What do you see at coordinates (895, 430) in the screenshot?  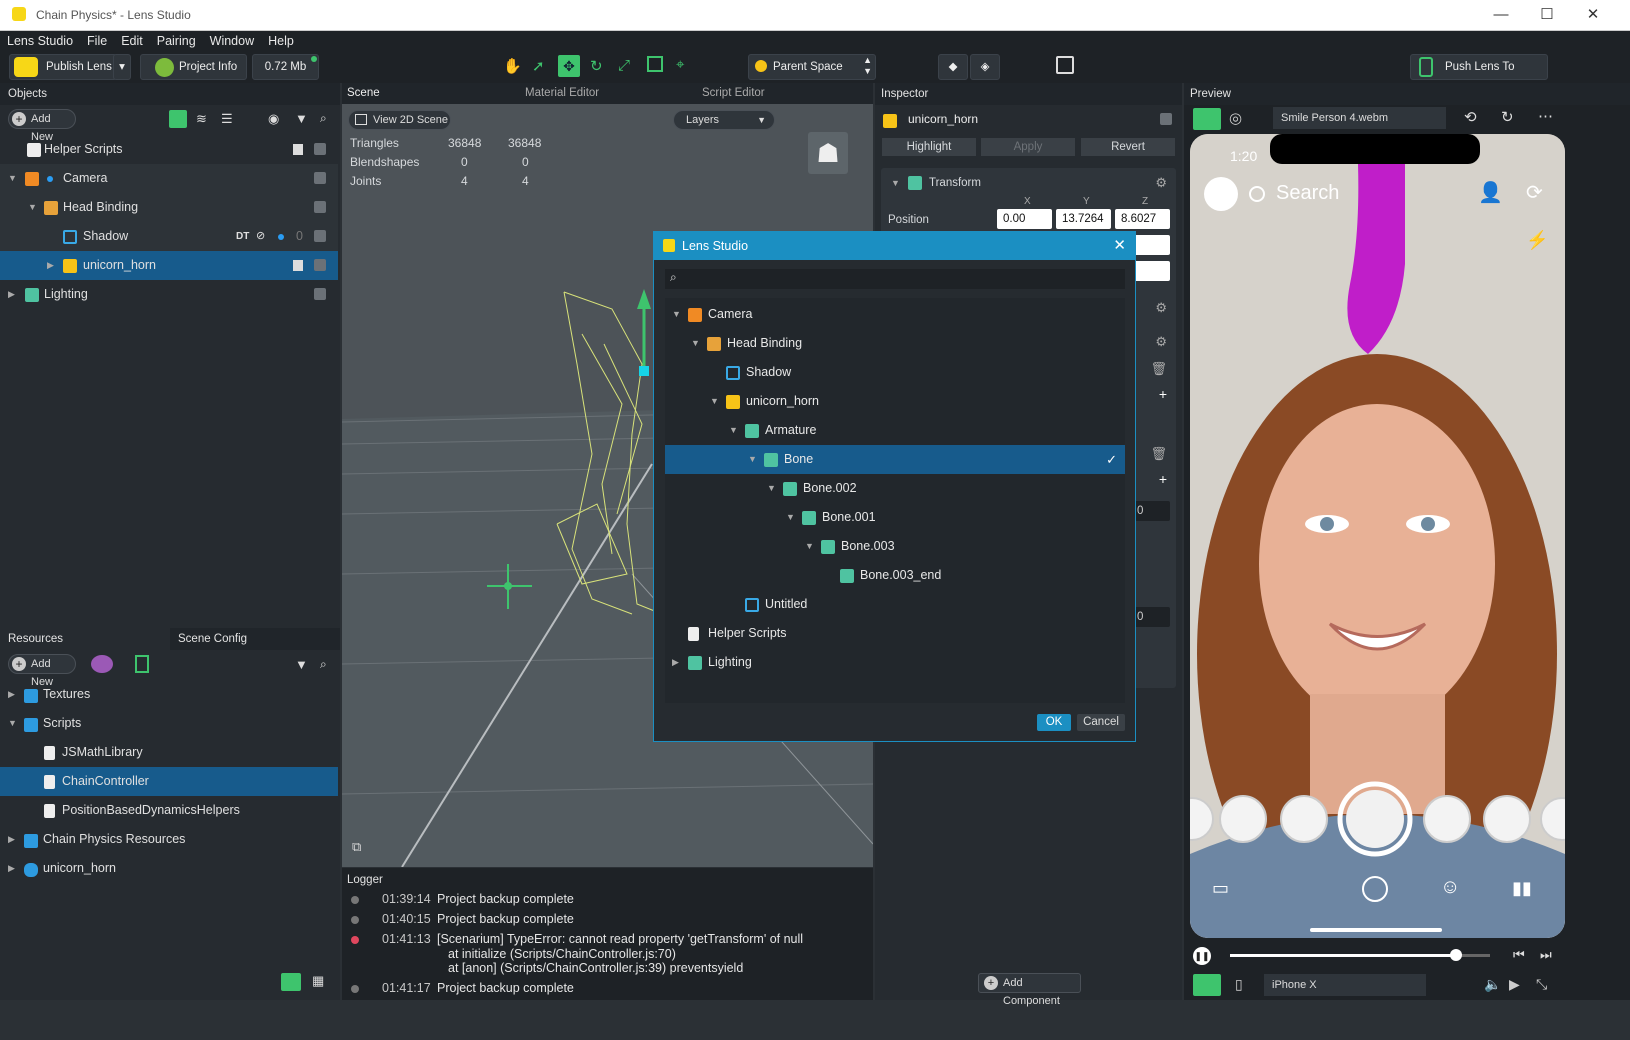 I see `tree-row-armature: ▼ Armature` at bounding box center [895, 430].